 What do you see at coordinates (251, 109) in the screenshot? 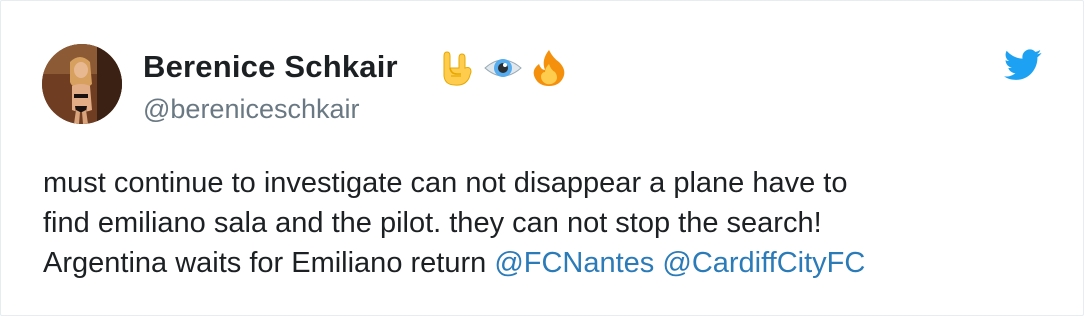
I see `author-handle: @bereniceschkair` at bounding box center [251, 109].